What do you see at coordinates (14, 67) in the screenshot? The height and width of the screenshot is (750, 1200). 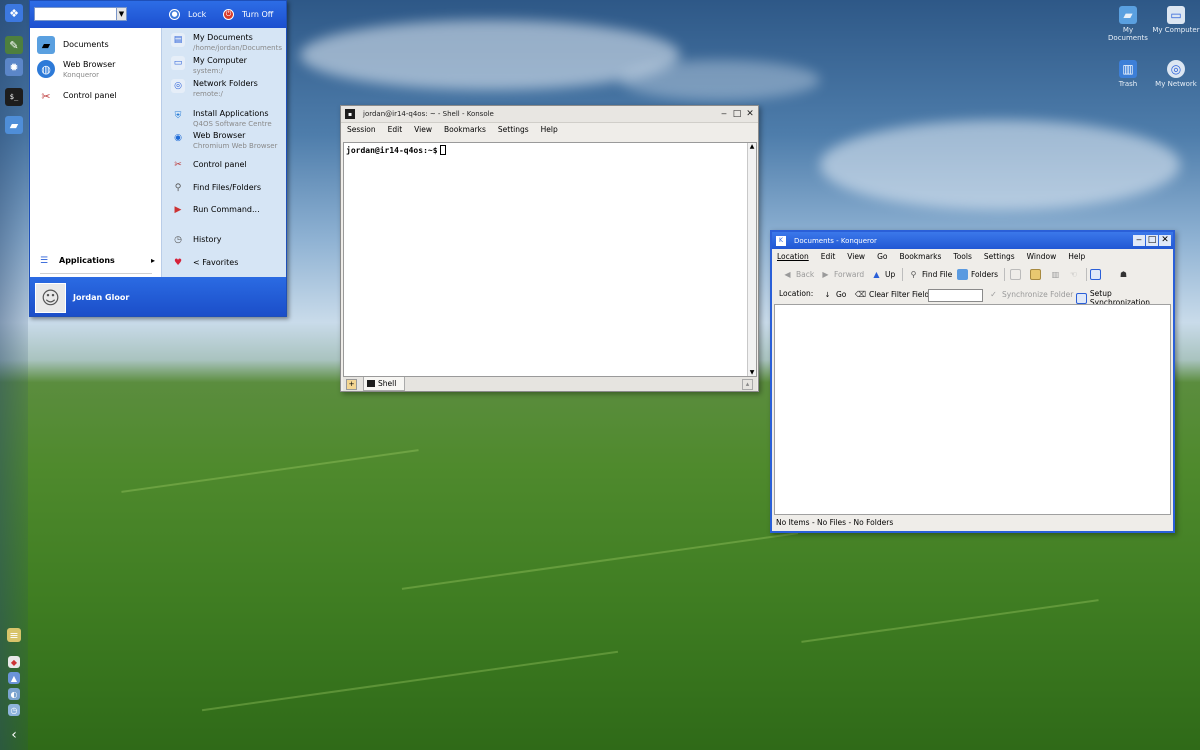 I see `settings-icon: ✹` at bounding box center [14, 67].